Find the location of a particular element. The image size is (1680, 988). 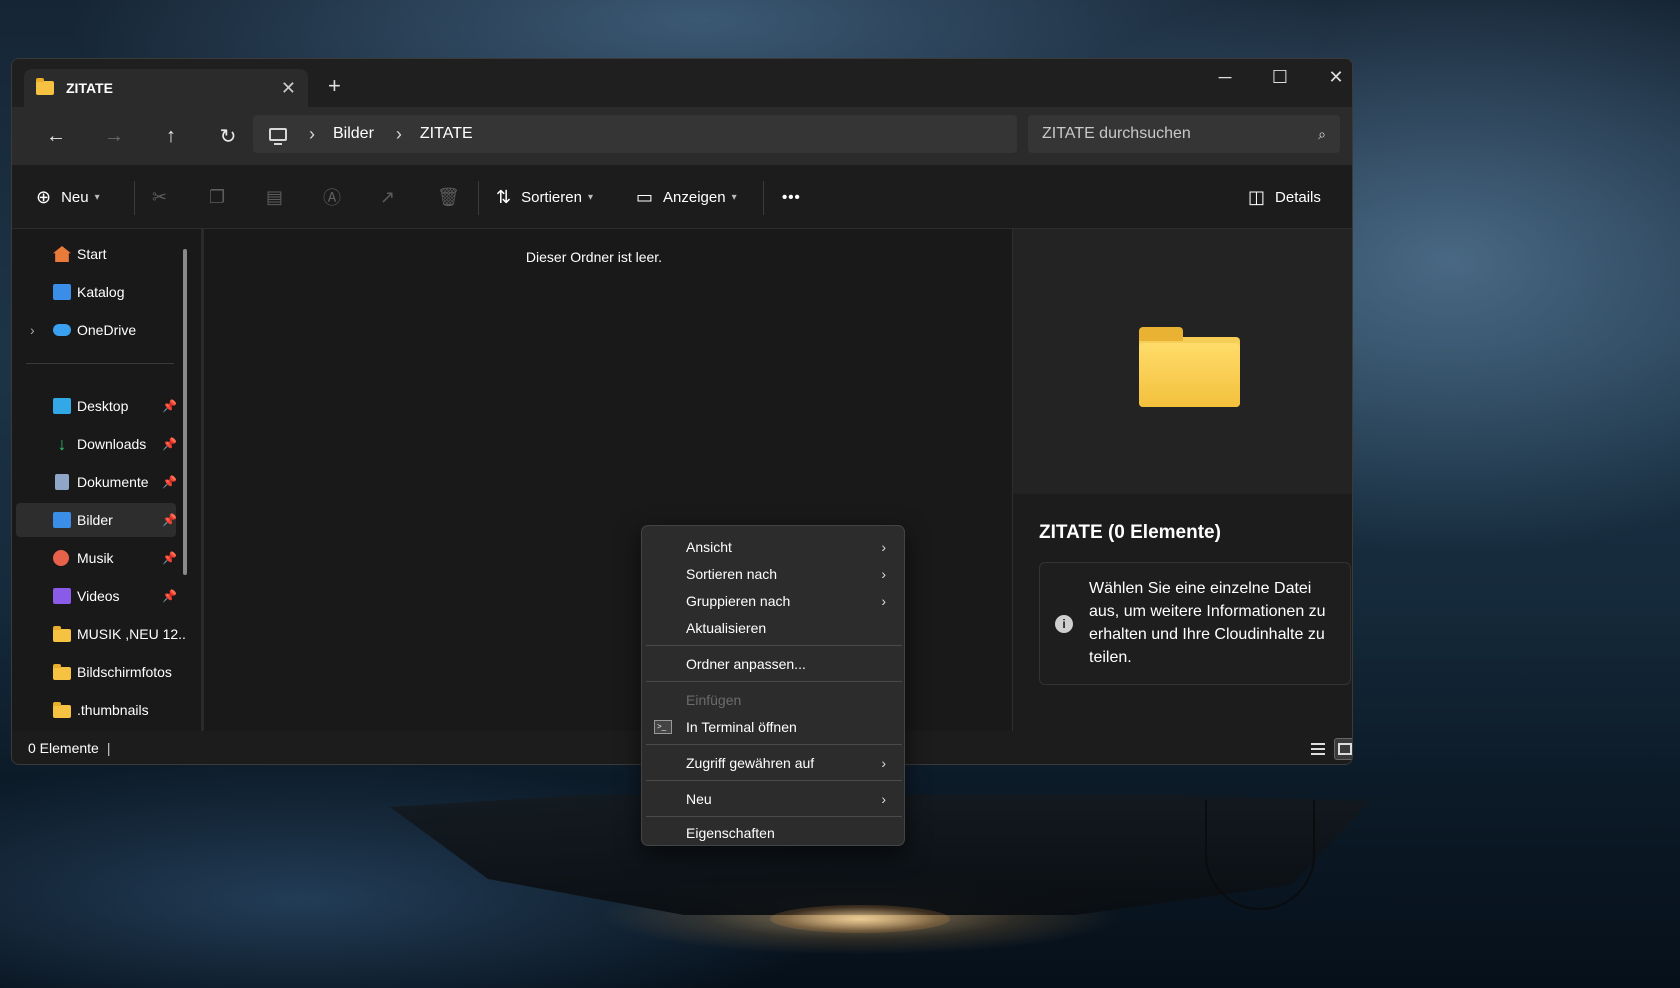

search-input: ZITATE durchsuchen ⌕ is located at coordinates (1184, 134).